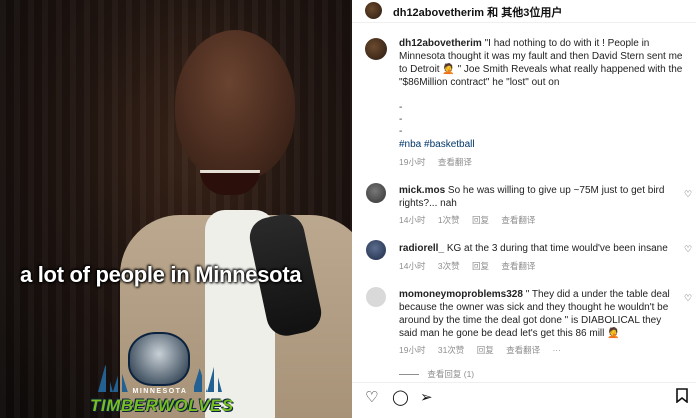 The height and width of the screenshot is (419, 696). What do you see at coordinates (477, 12) in the screenshot?
I see `header-title: dh12abovetherim 和 其他3位用户` at bounding box center [477, 12].